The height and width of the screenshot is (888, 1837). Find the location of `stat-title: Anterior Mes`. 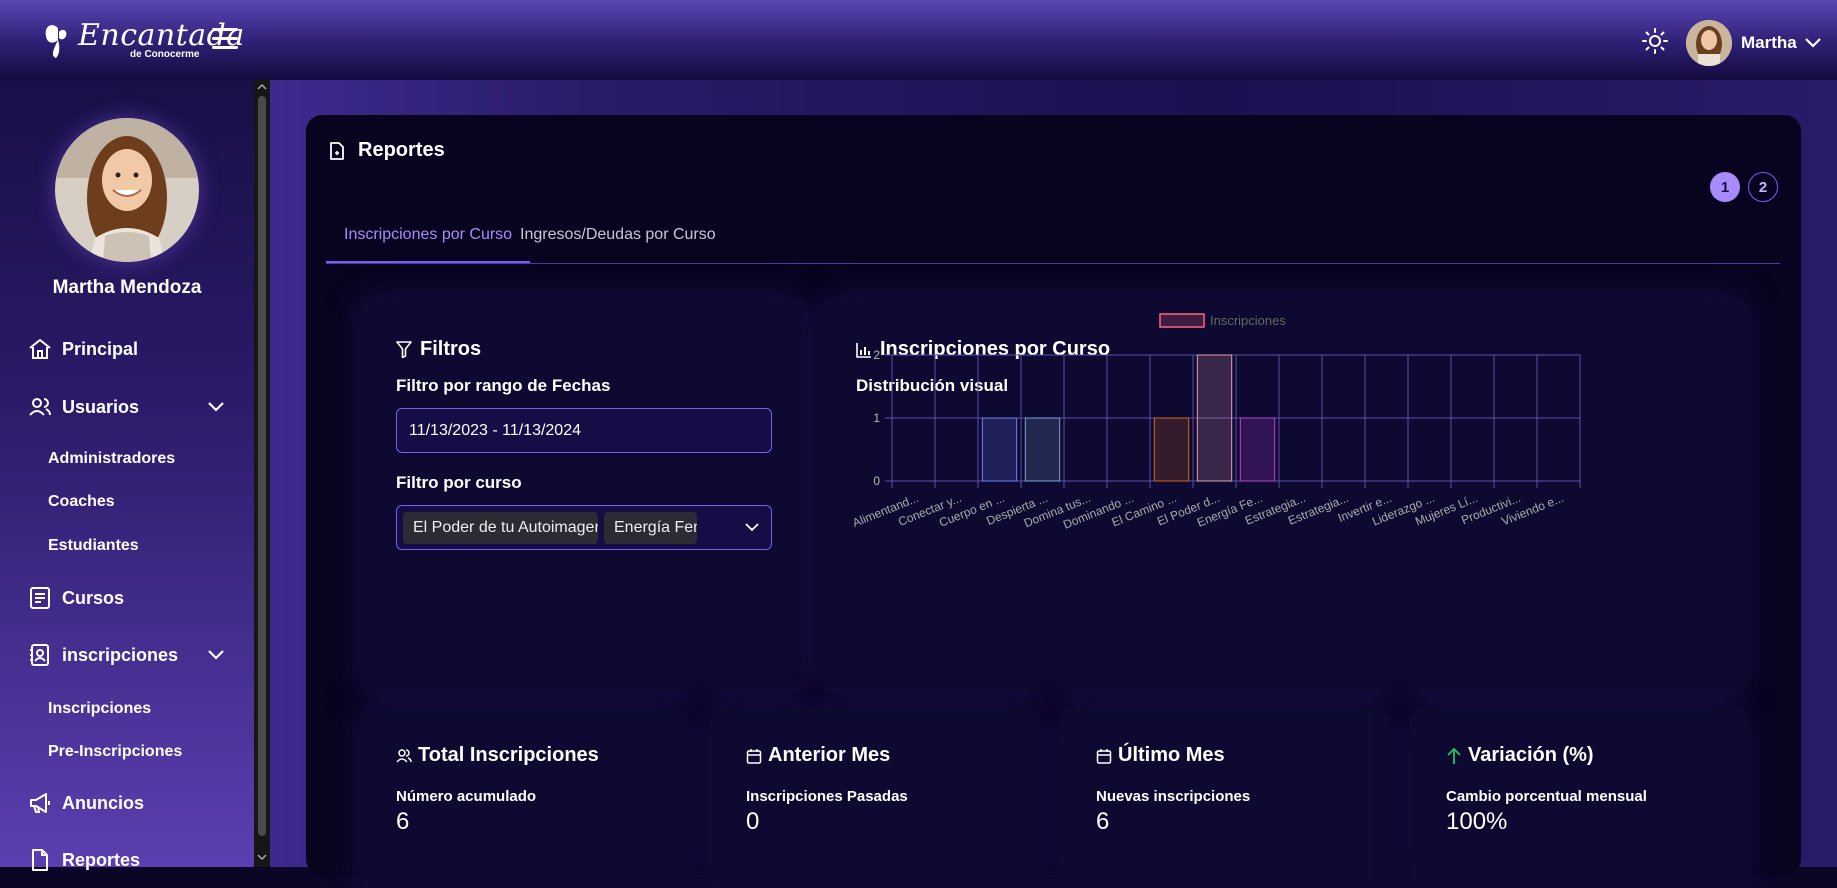

stat-title: Anterior Mes is located at coordinates (818, 755).